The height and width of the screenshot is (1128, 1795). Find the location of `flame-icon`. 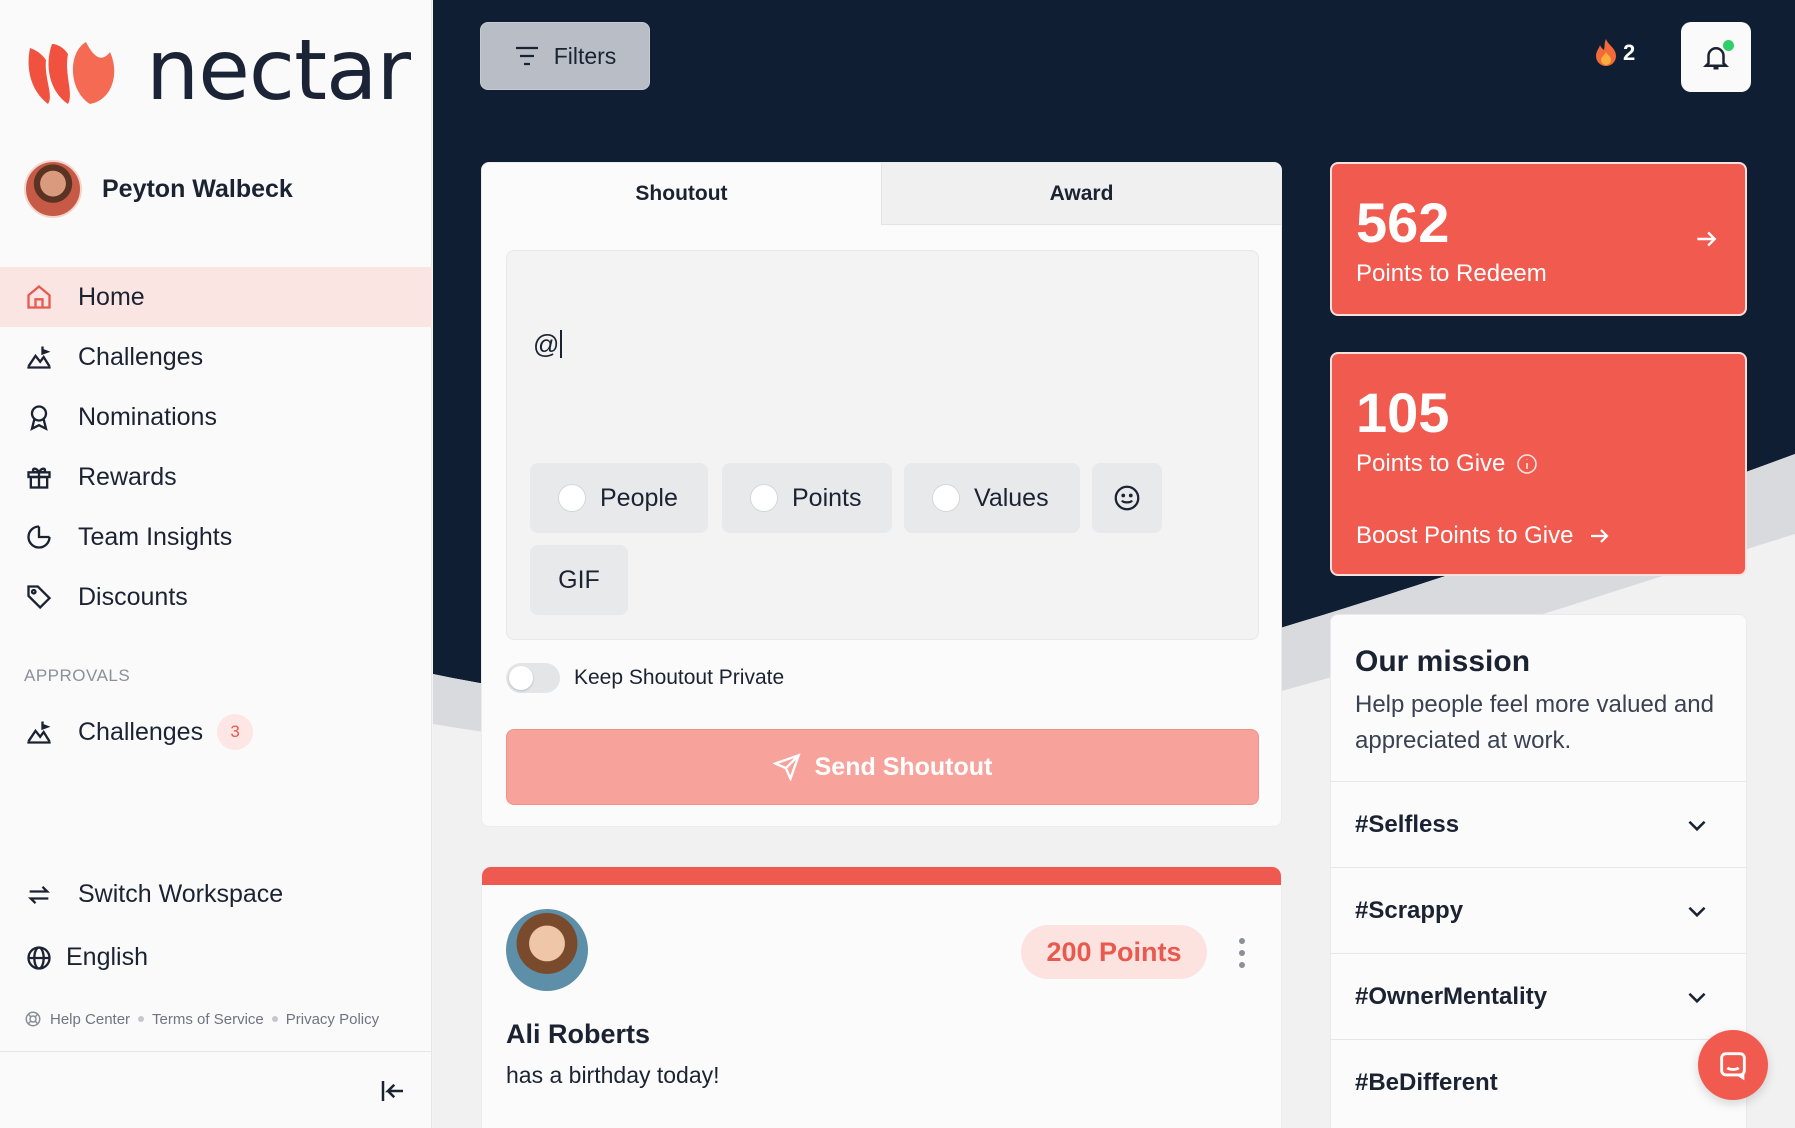

flame-icon is located at coordinates (1606, 52).